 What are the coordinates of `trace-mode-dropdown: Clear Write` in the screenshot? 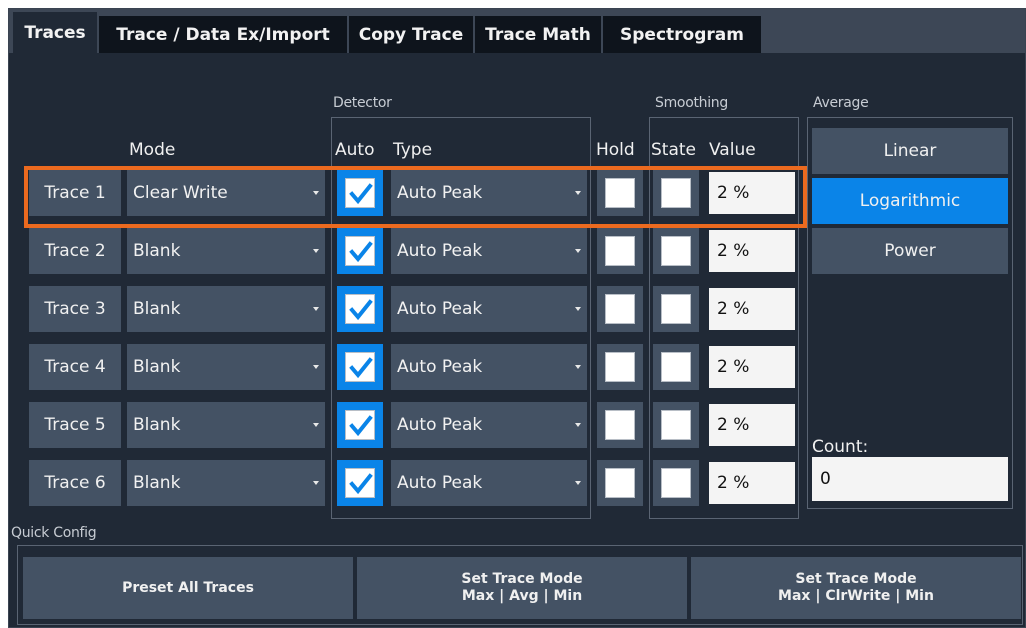 It's located at (226, 193).